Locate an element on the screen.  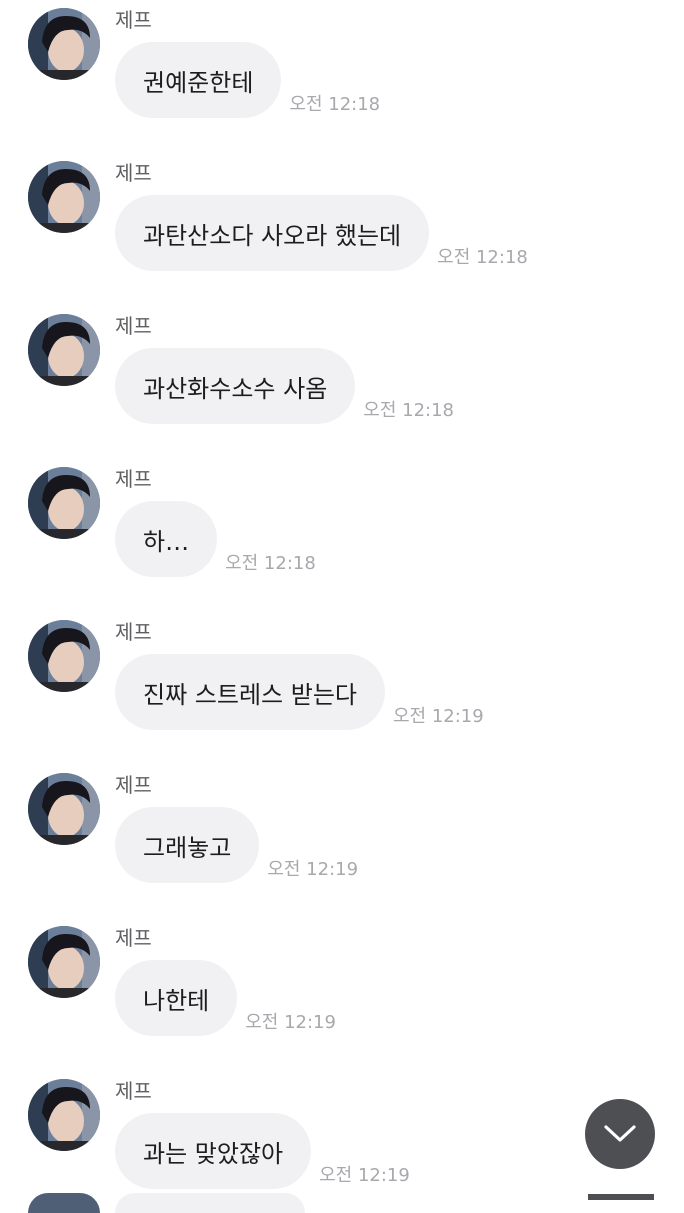
message-bubble: 진짜 스트레스 받는다 is located at coordinates (250, 692).